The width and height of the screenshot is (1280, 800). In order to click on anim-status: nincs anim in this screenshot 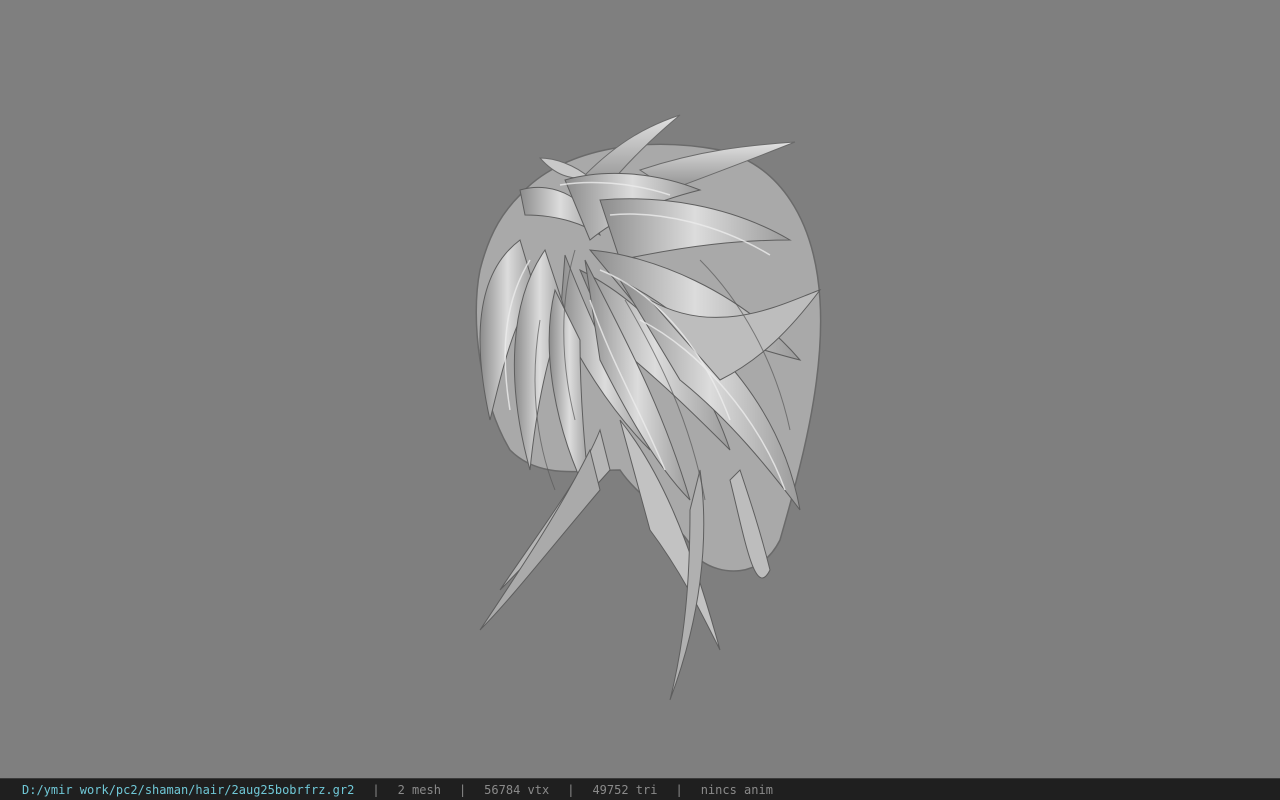, I will do `click(736, 789)`.